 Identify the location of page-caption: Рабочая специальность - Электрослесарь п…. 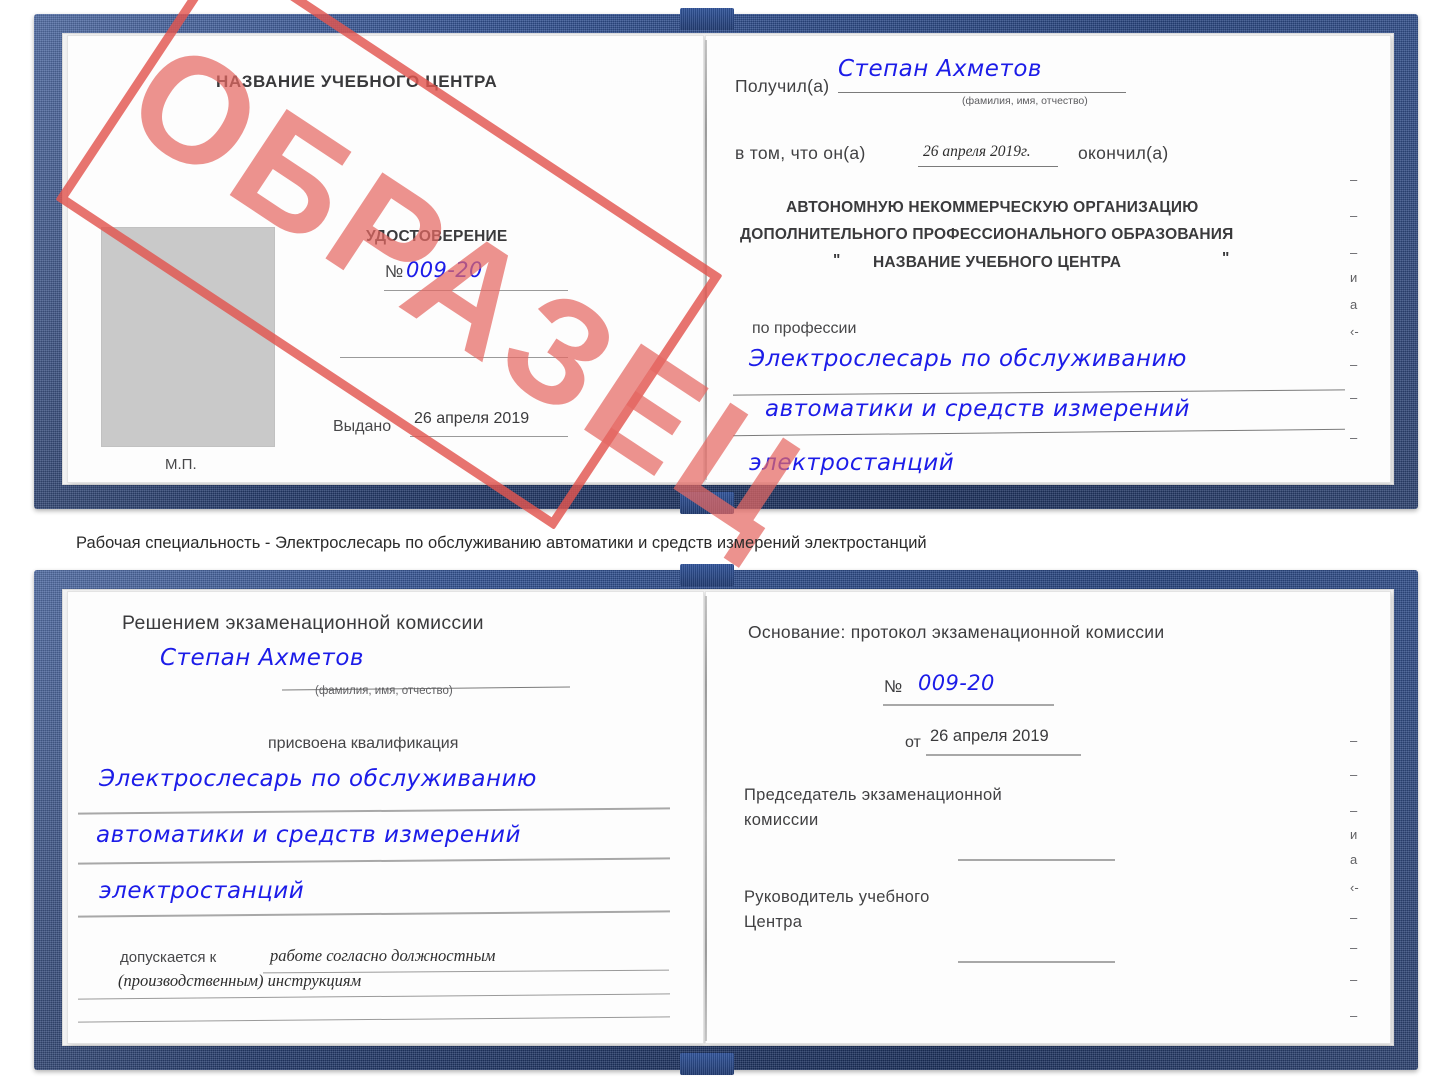
(501, 543).